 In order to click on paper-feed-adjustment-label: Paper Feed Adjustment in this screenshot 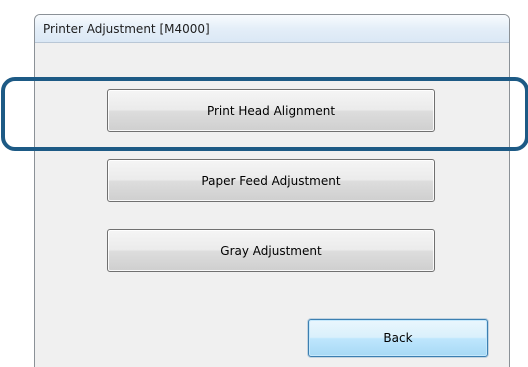, I will do `click(271, 180)`.